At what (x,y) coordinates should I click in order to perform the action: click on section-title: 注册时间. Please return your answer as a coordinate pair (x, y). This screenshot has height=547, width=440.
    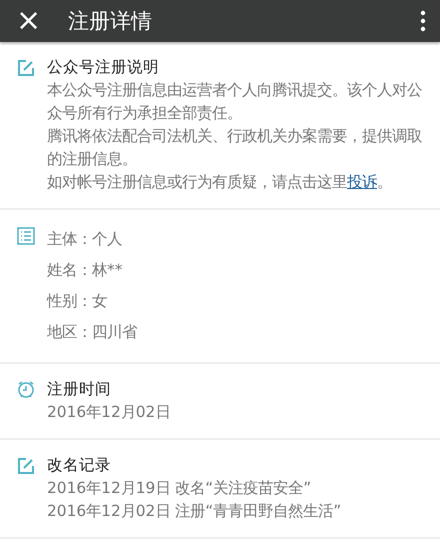
    Looking at the image, I should click on (79, 389).